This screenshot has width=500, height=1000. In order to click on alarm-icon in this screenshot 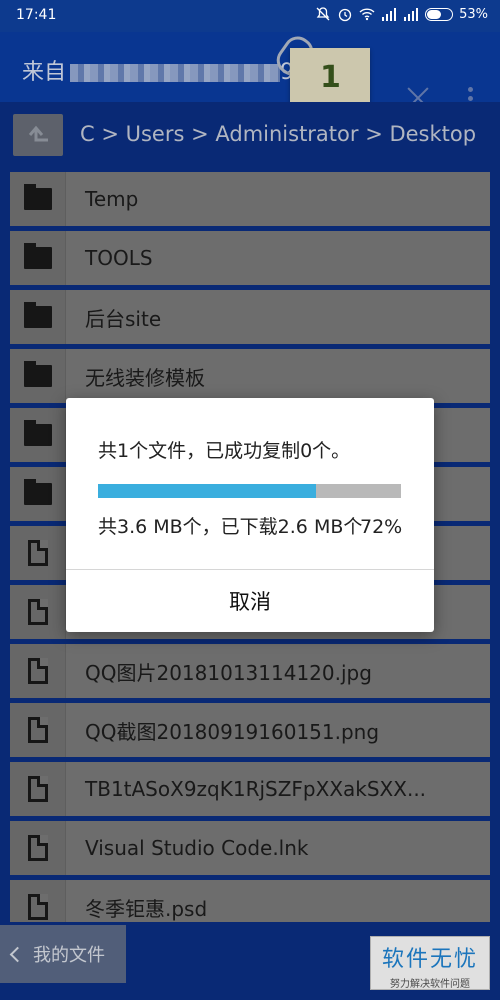, I will do `click(345, 15)`.